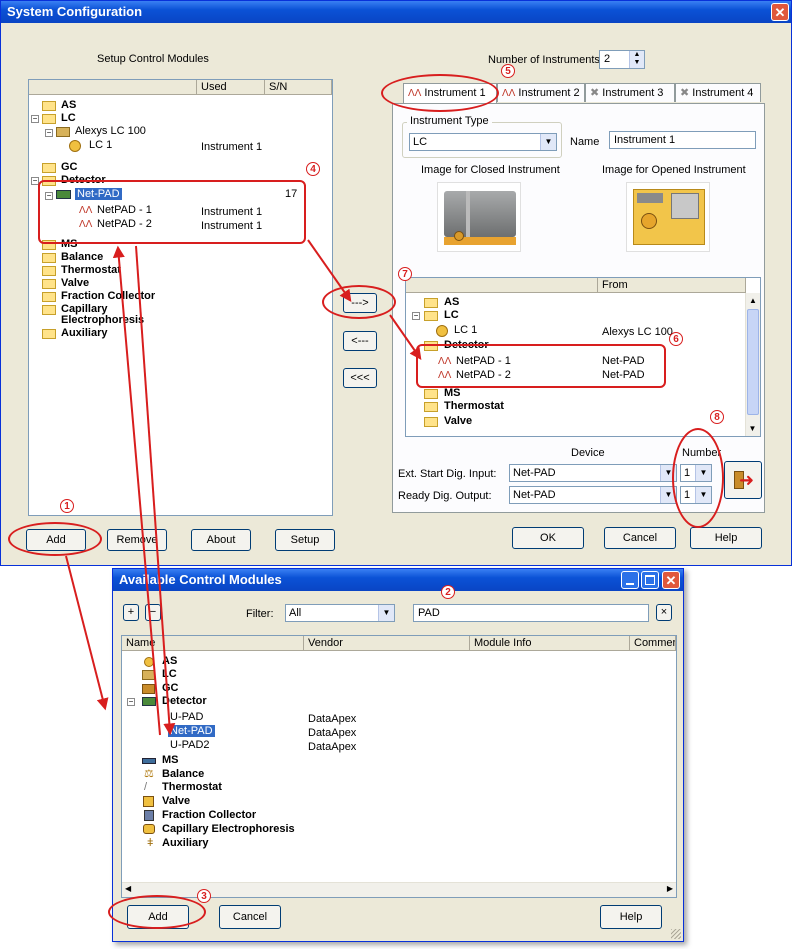  What do you see at coordinates (137, 540) in the screenshot?
I see `remove-button: Remove` at bounding box center [137, 540].